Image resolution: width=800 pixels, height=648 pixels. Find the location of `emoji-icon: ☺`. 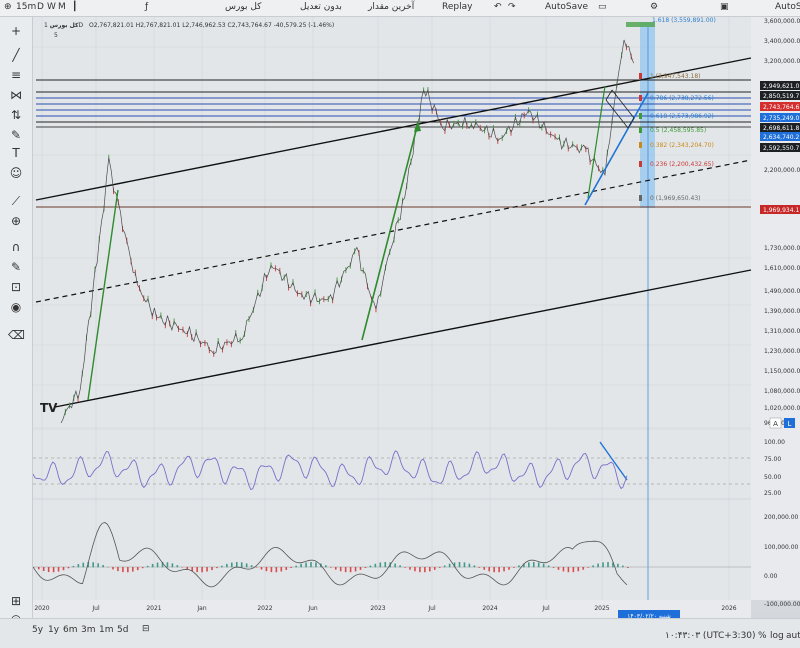

emoji-icon: ☺ is located at coordinates (16, 173).